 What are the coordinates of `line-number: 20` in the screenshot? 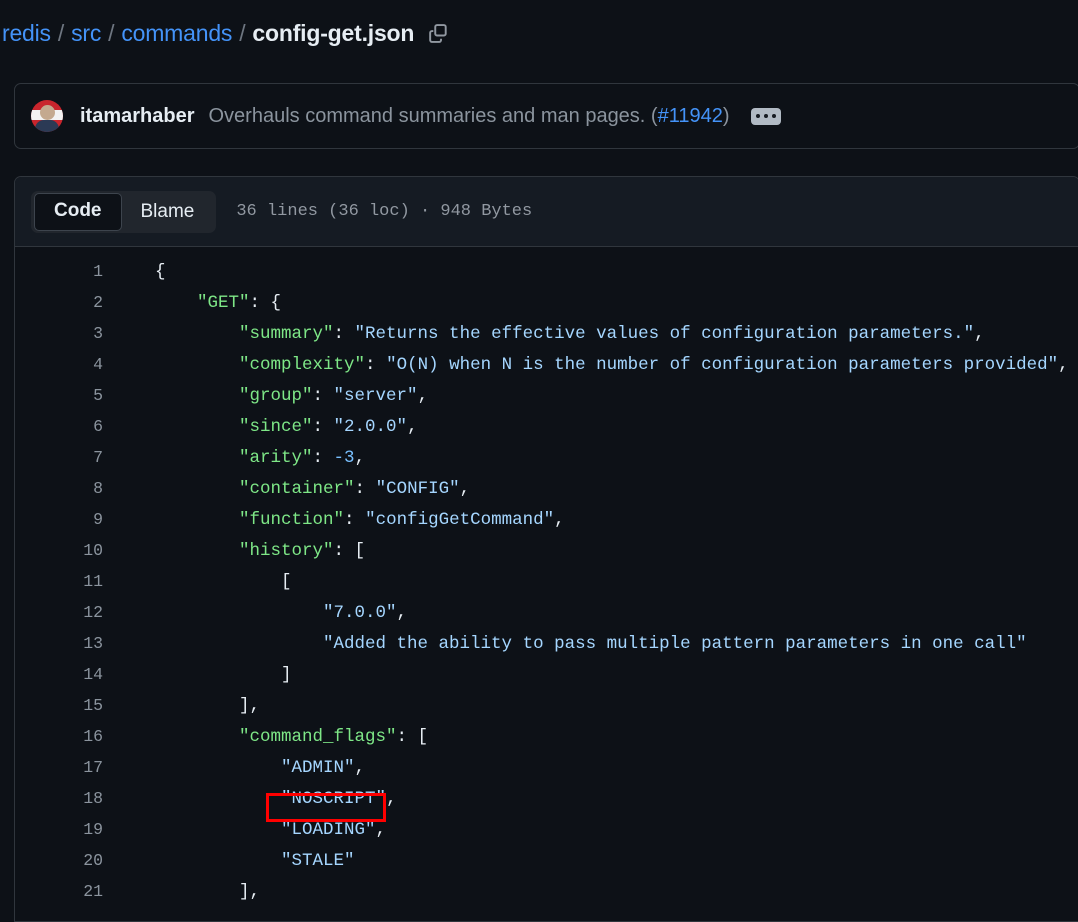 It's located at (59, 860).